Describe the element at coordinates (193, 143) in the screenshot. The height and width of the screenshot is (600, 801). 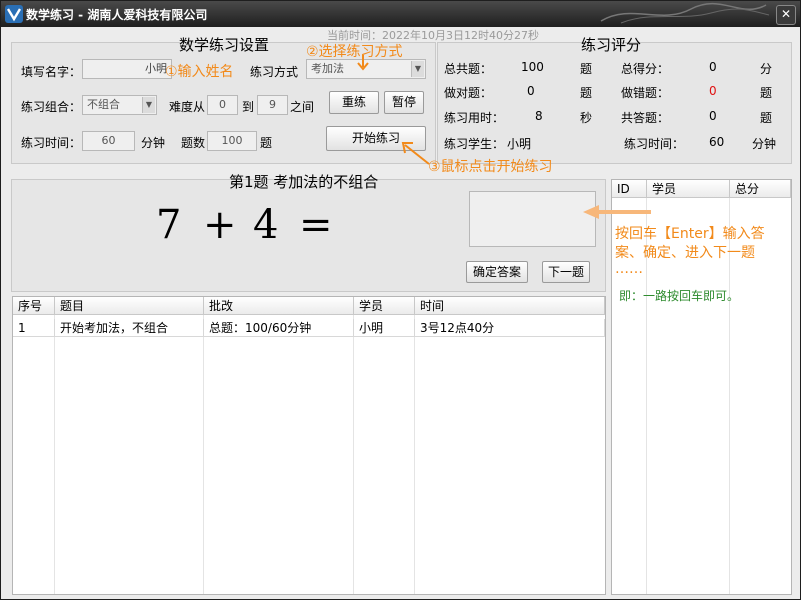
I see `count-label: 题数` at that location.